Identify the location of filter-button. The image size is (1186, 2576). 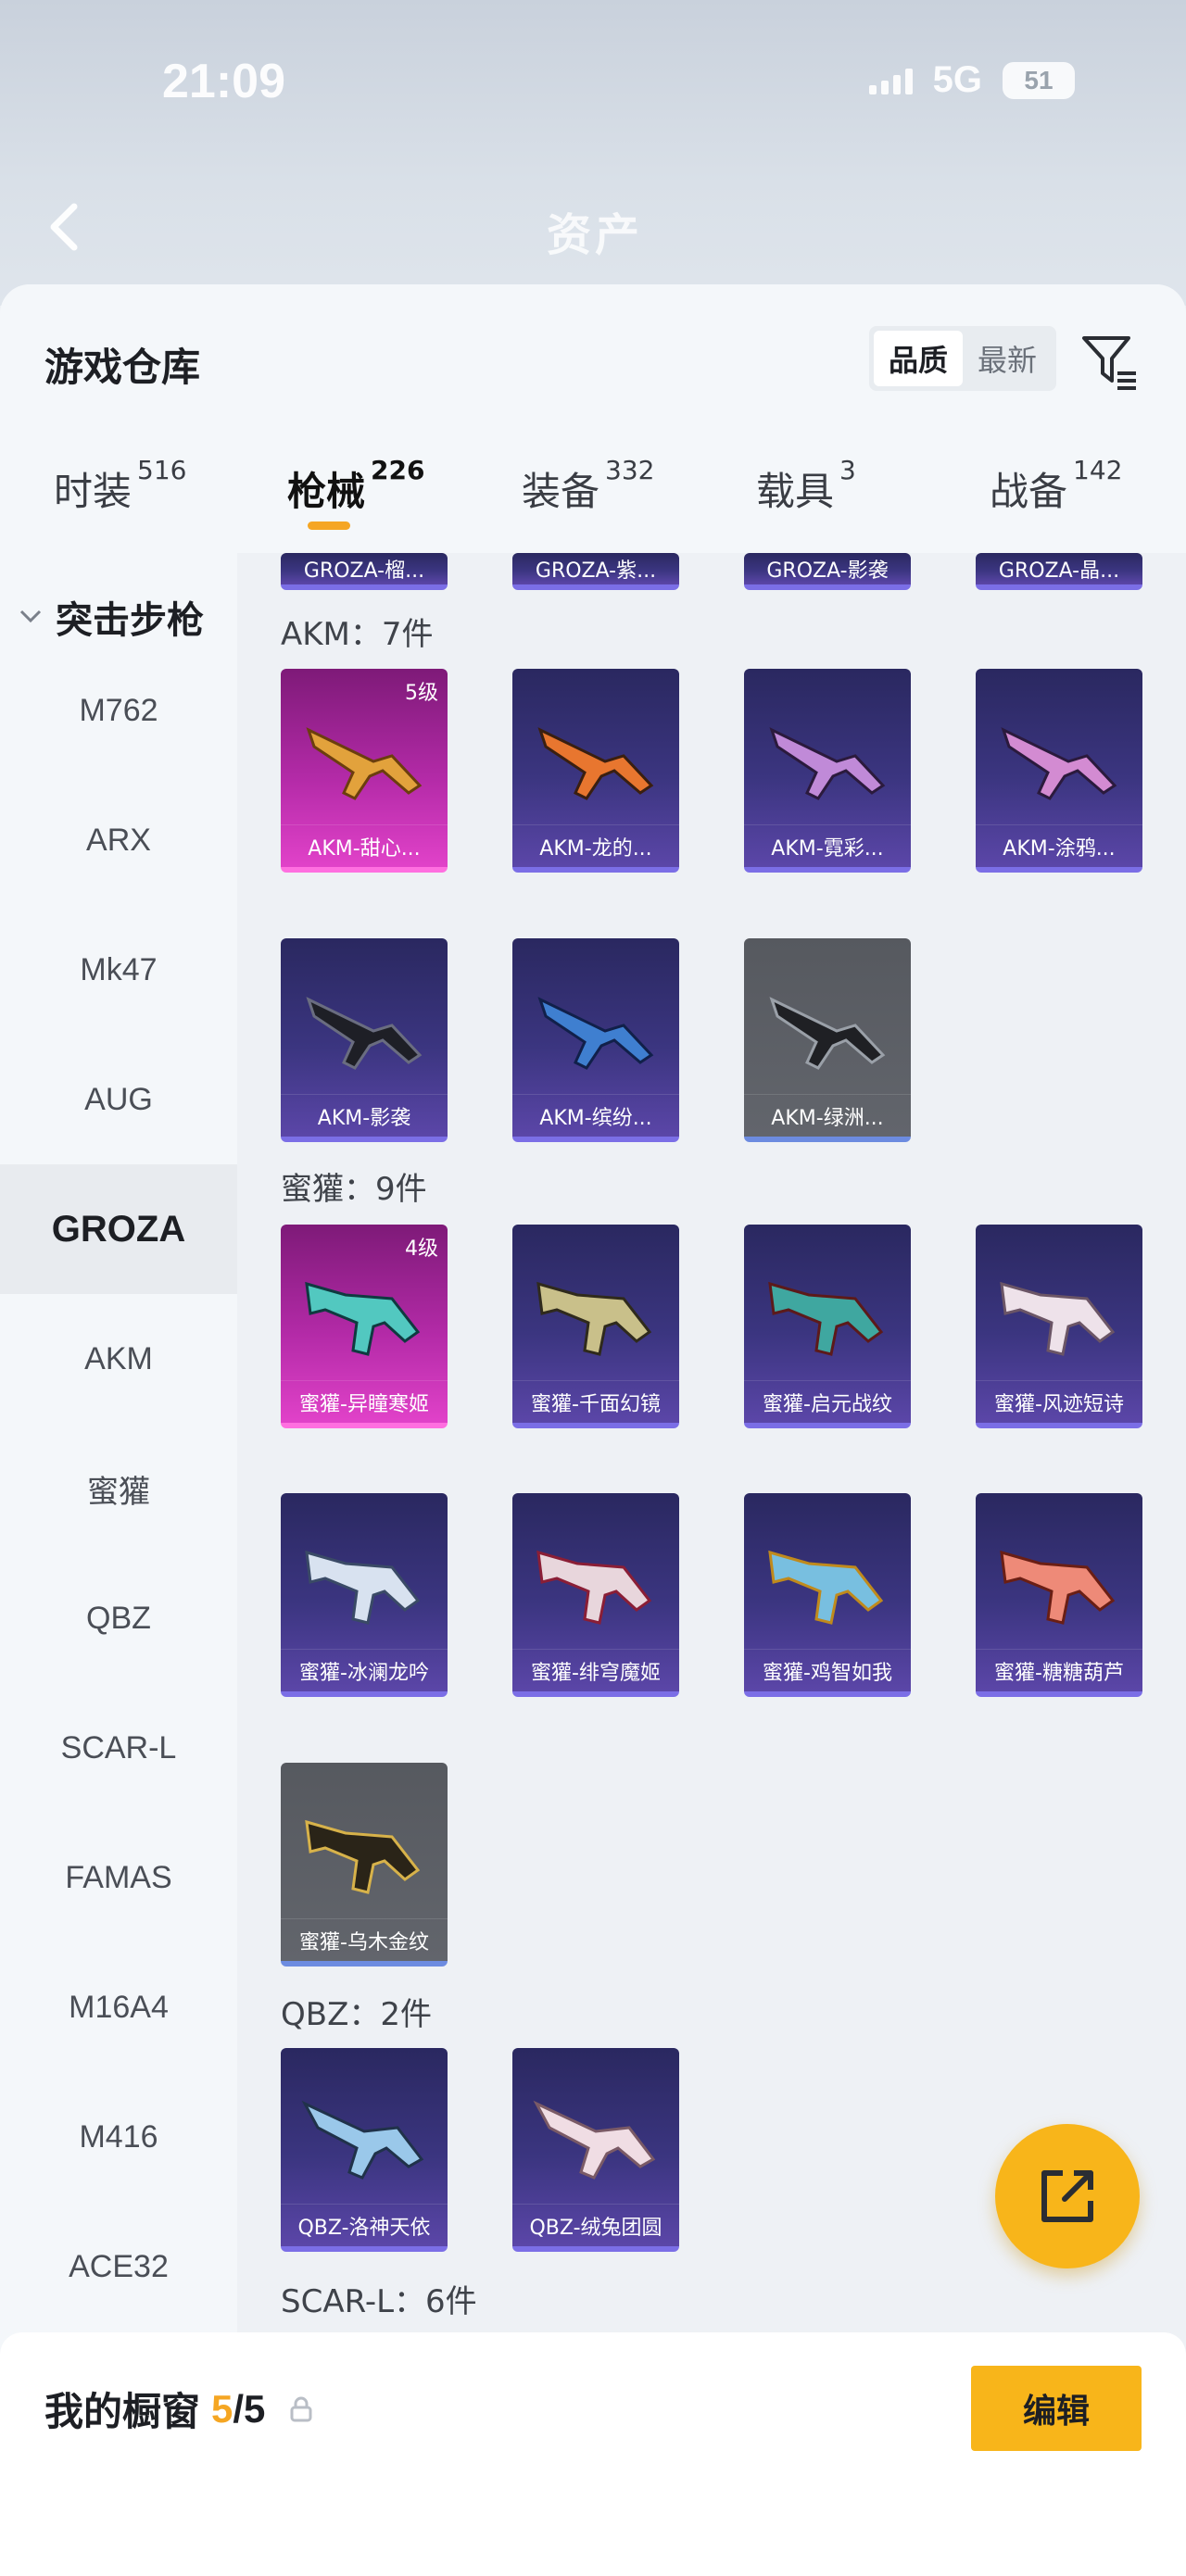
(1110, 362).